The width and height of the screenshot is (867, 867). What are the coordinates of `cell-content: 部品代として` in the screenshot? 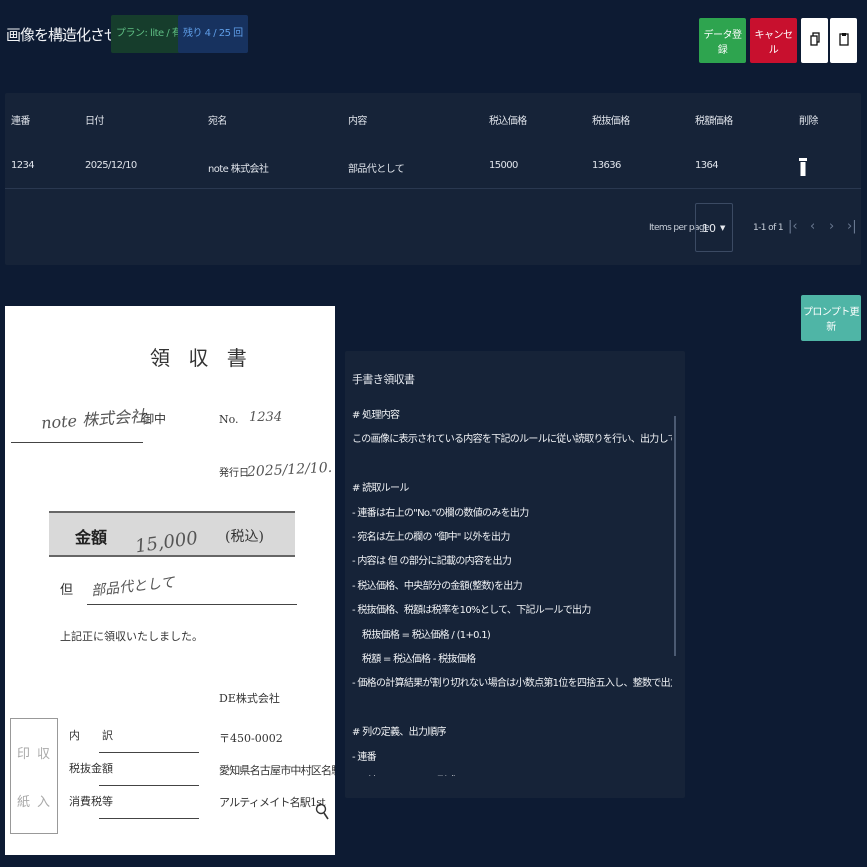 It's located at (376, 167).